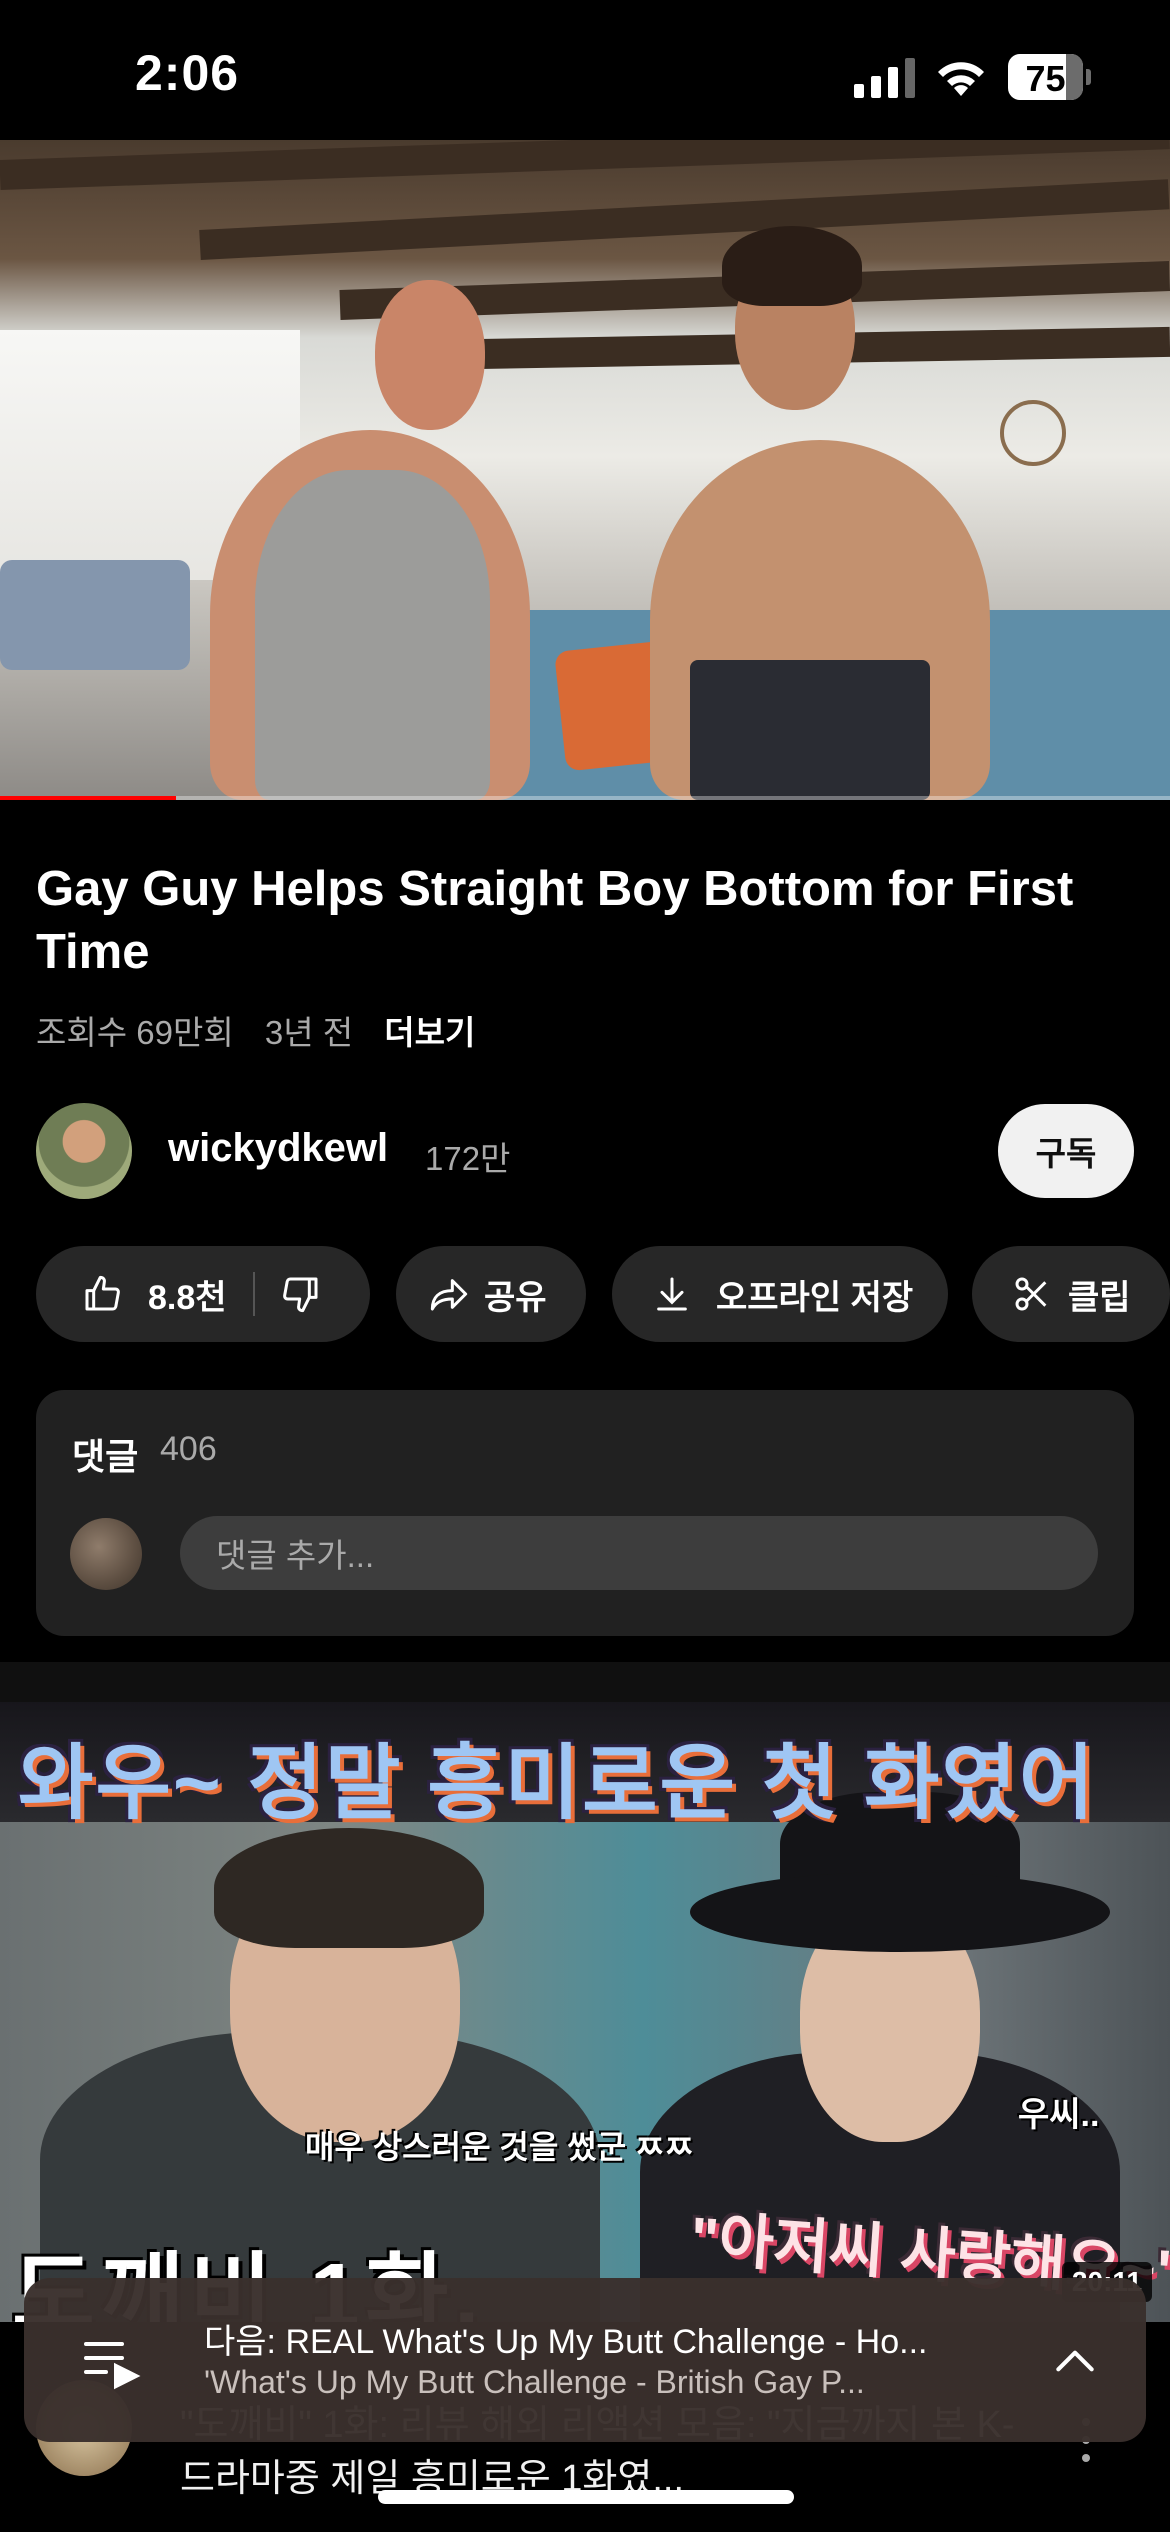 Image resolution: width=1170 pixels, height=2532 pixels. What do you see at coordinates (1066, 1151) in the screenshot?
I see `subscribe-button: 구독` at bounding box center [1066, 1151].